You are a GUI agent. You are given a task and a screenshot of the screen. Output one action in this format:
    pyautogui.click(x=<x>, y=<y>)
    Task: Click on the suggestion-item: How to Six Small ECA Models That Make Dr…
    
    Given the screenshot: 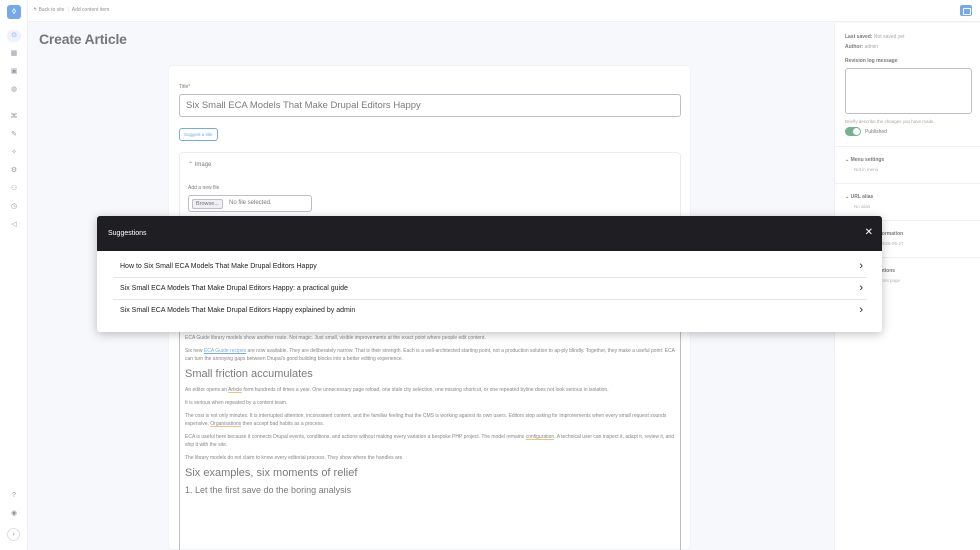 What is the action you would take?
    pyautogui.click(x=490, y=267)
    